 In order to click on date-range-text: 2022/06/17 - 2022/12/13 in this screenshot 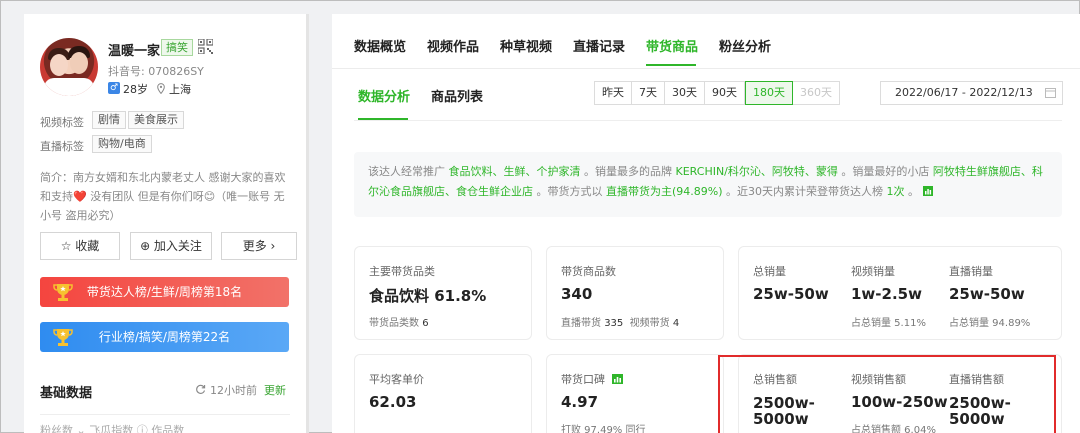, I will do `click(964, 92)`.